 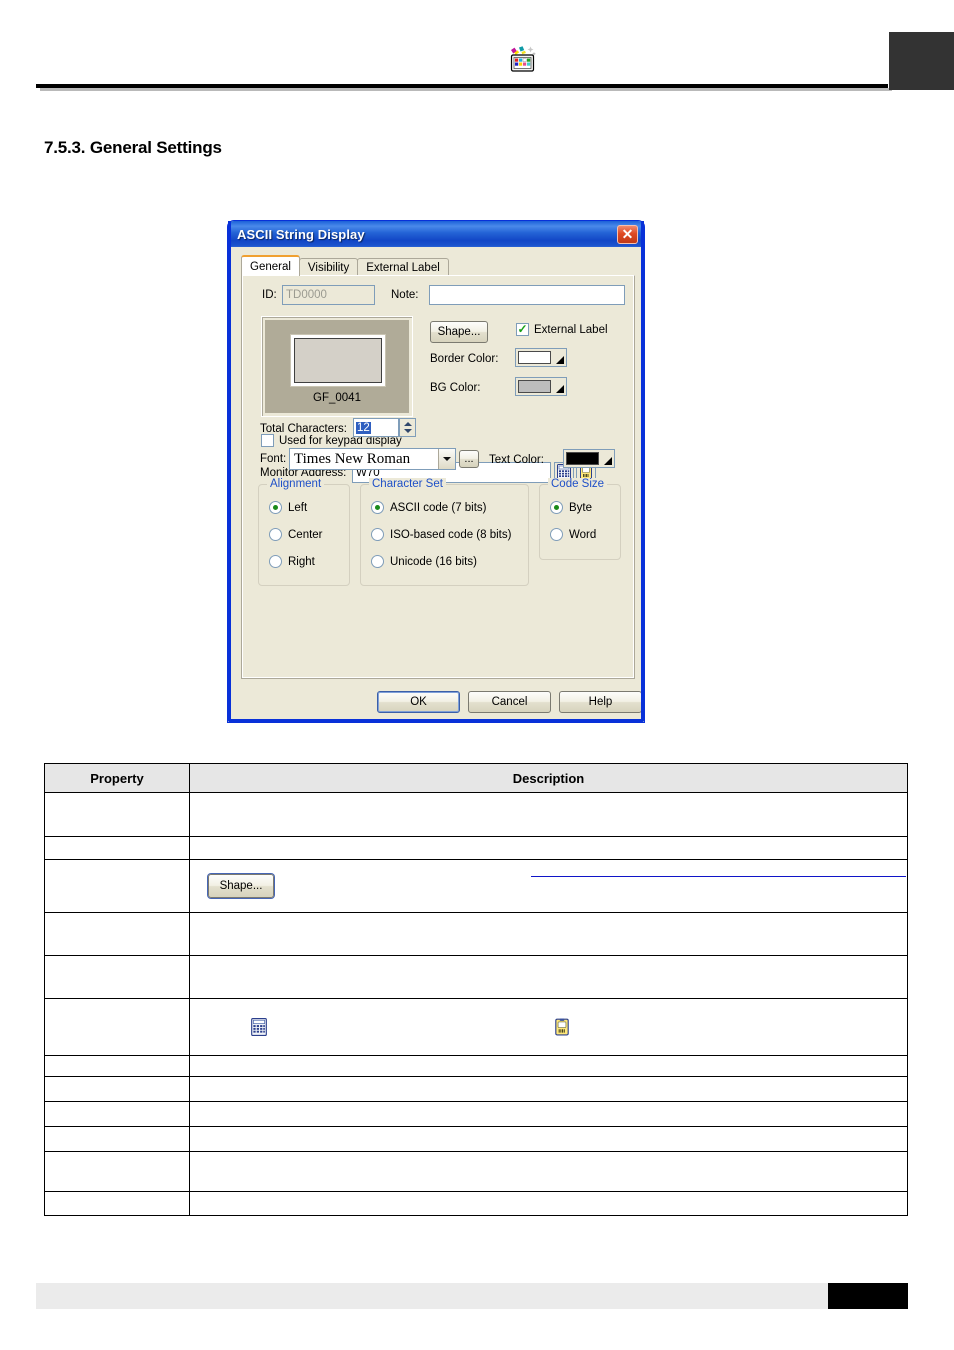 I want to click on keypad-tag-icon, so click(x=562, y=1027).